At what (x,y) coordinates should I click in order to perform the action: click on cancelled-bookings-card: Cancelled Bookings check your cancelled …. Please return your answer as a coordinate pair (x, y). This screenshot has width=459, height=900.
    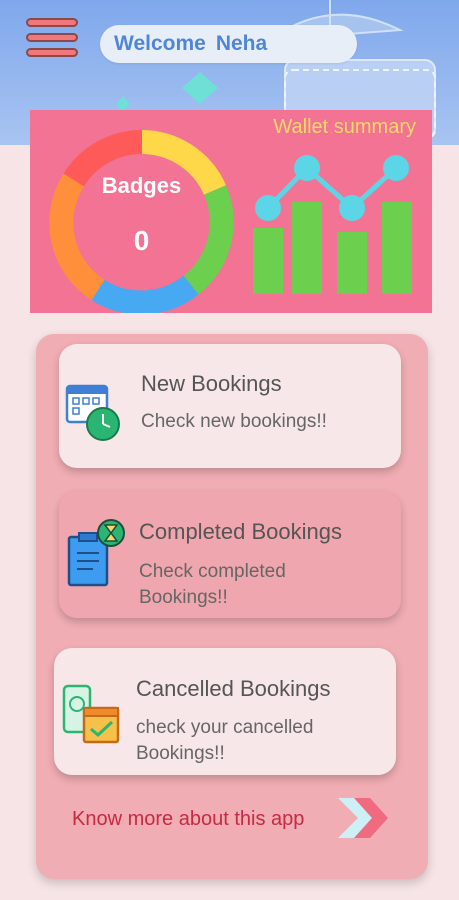
    Looking at the image, I should click on (225, 711).